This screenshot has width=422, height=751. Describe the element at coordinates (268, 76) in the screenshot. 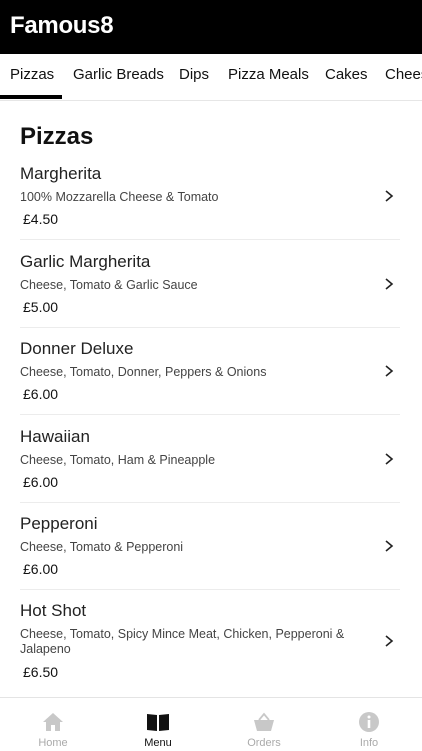

I see `tab-pizza-meals: Pizza Meals` at that location.